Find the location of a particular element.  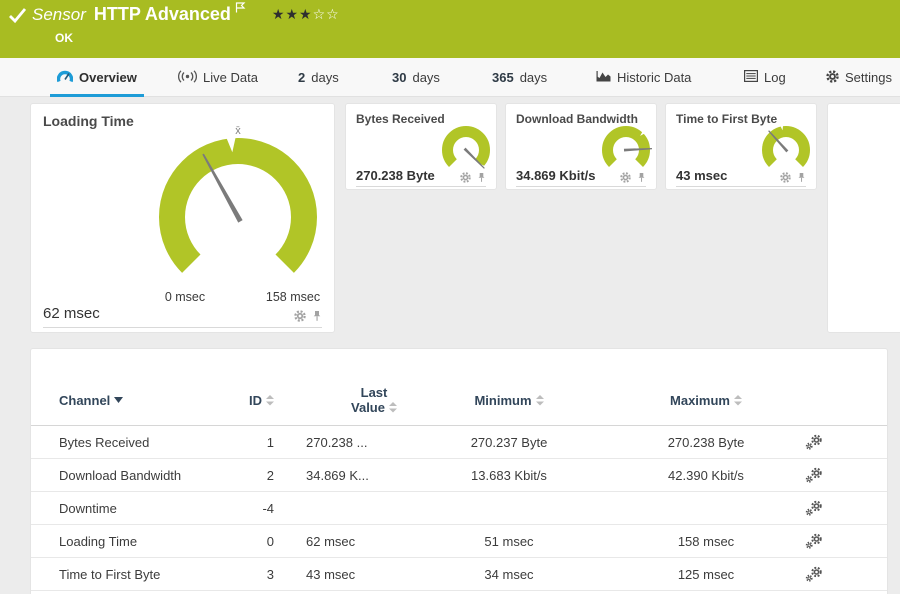

tab-live-data-label: Live Data is located at coordinates (230, 77).